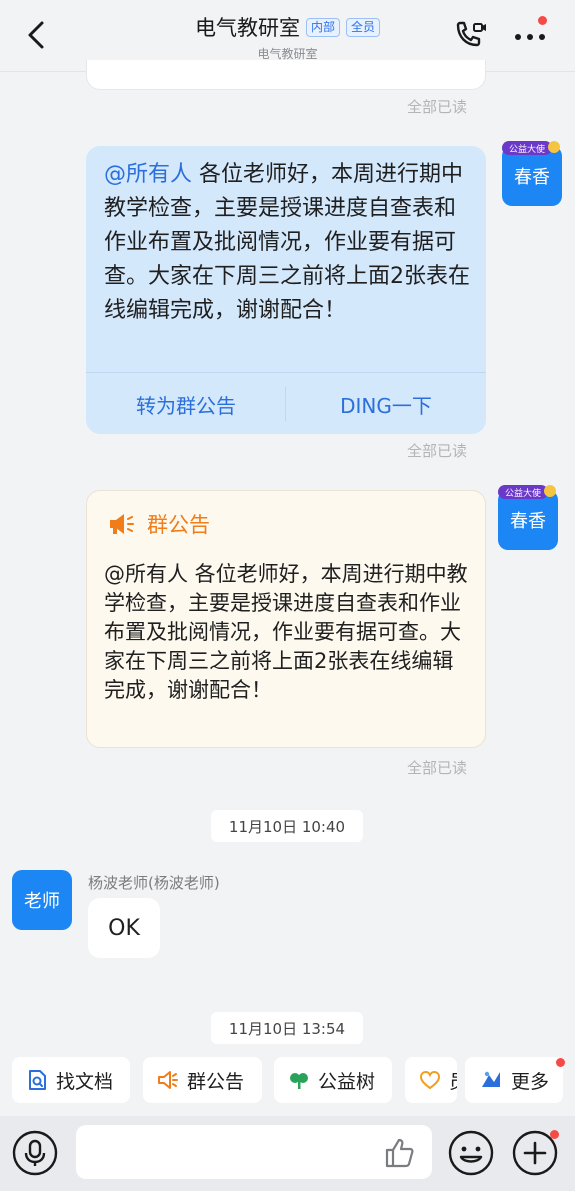 The image size is (575, 1191). What do you see at coordinates (542, 20) in the screenshot?
I see `more-notification-dot` at bounding box center [542, 20].